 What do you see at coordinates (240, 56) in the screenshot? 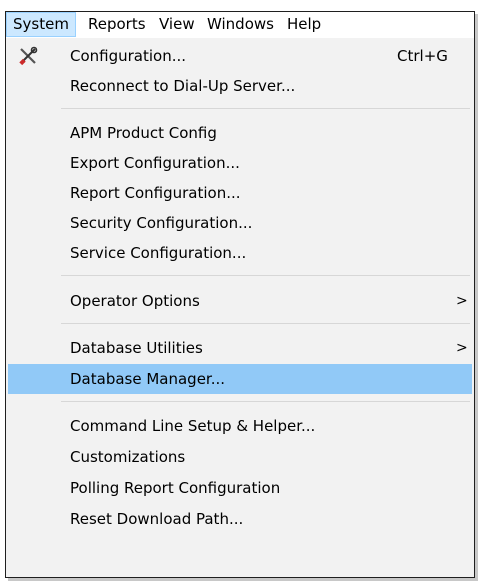
I see `menu-item-configuration: Configuration... Ctrl+G` at bounding box center [240, 56].